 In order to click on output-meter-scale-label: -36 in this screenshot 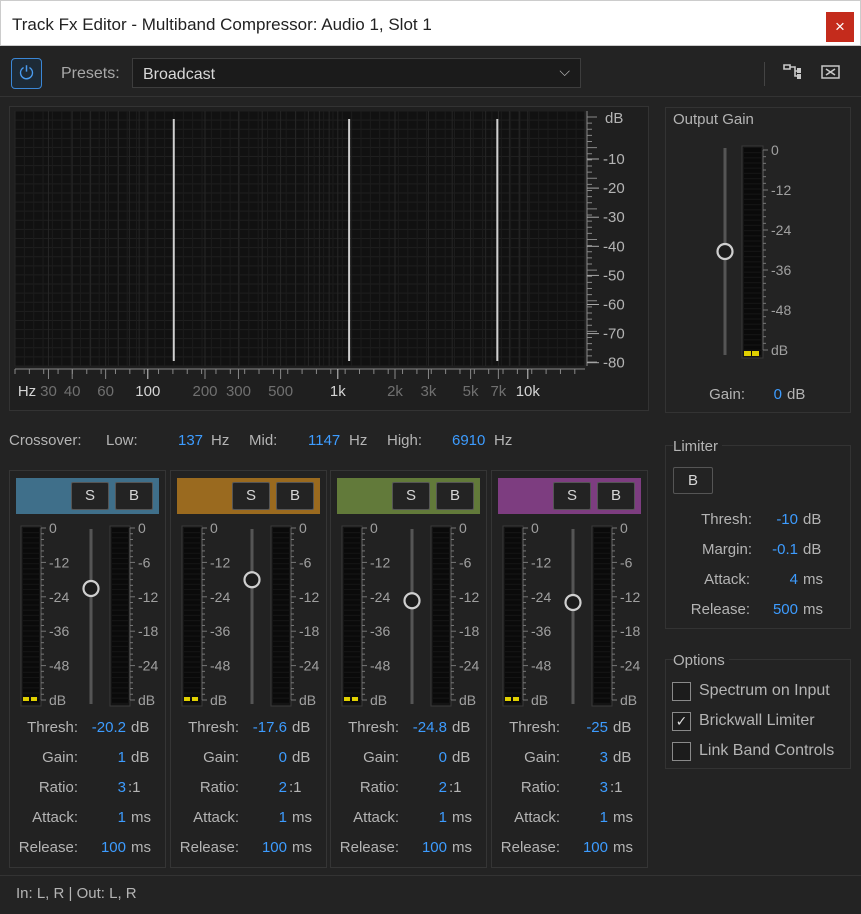, I will do `click(781, 270)`.